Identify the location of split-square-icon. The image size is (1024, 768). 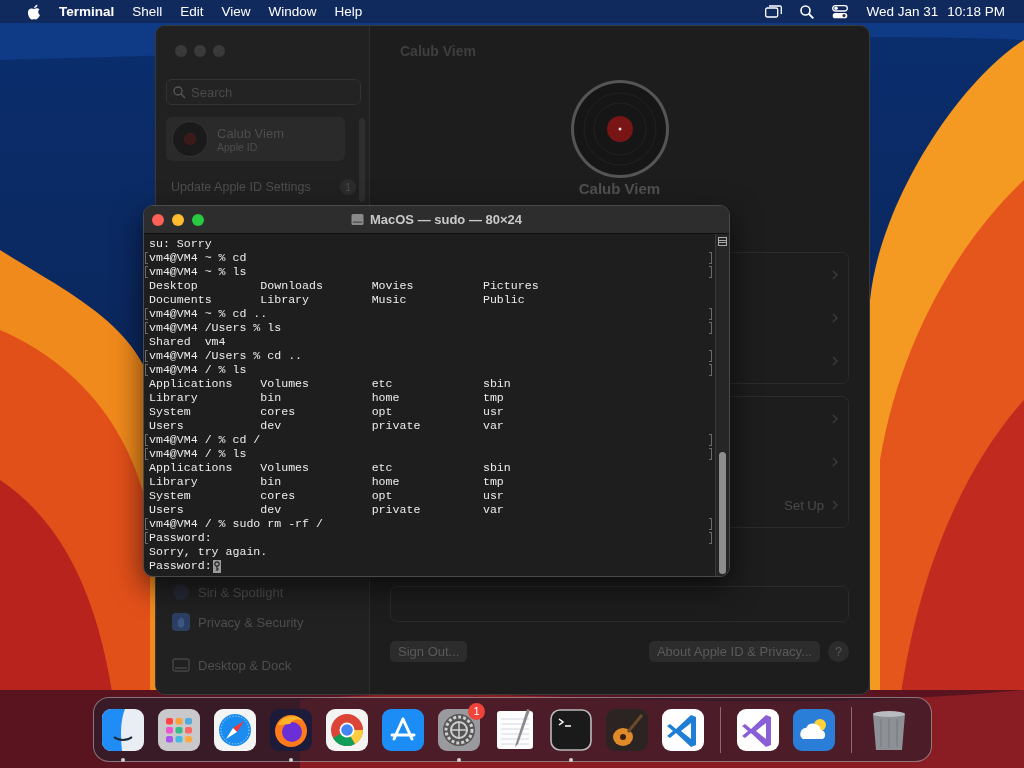
(123, 729).